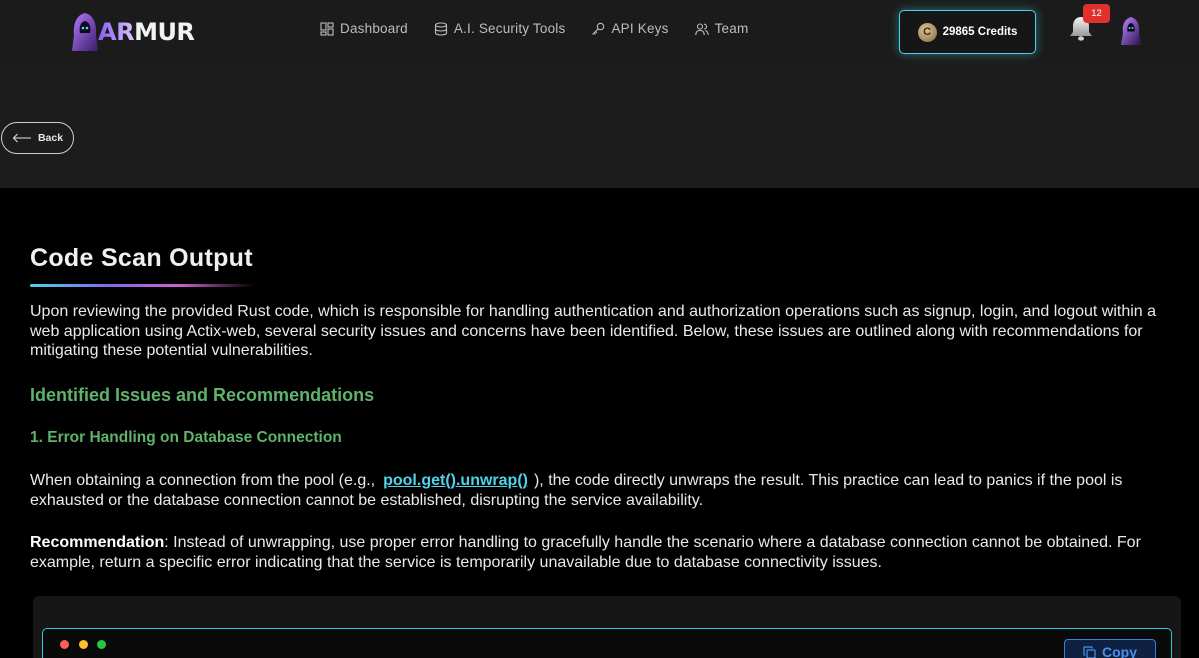  What do you see at coordinates (455, 480) in the screenshot?
I see `inline-code-link: pool.get().unwrap()` at bounding box center [455, 480].